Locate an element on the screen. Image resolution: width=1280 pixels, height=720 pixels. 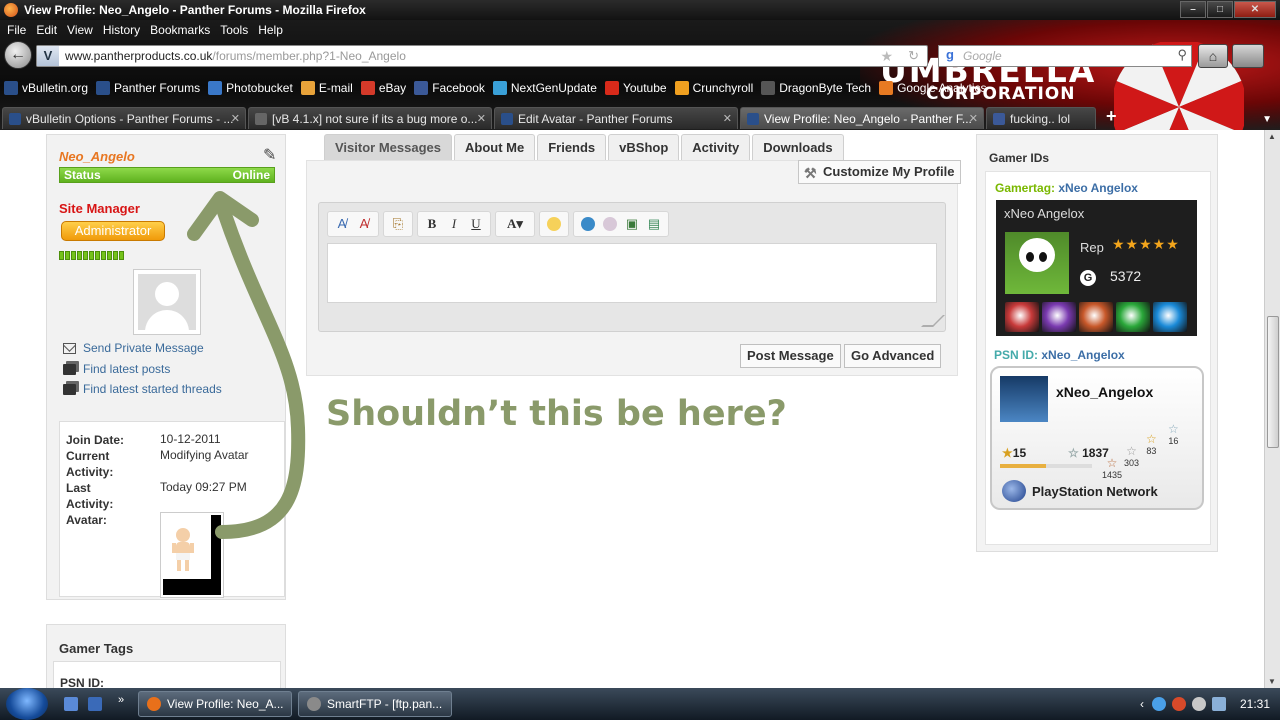
browser-tab: Edit Avatar - Panther Forums ✕ is located at coordinates (616, 118).